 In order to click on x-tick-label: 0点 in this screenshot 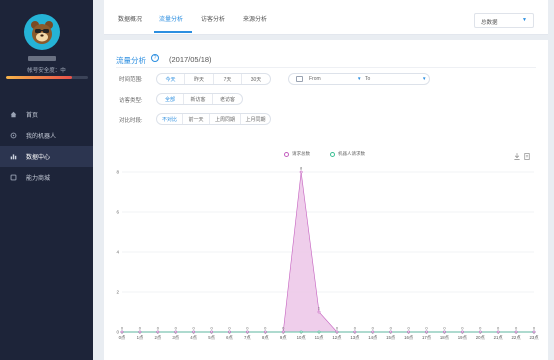, I will do `click(122, 338)`.